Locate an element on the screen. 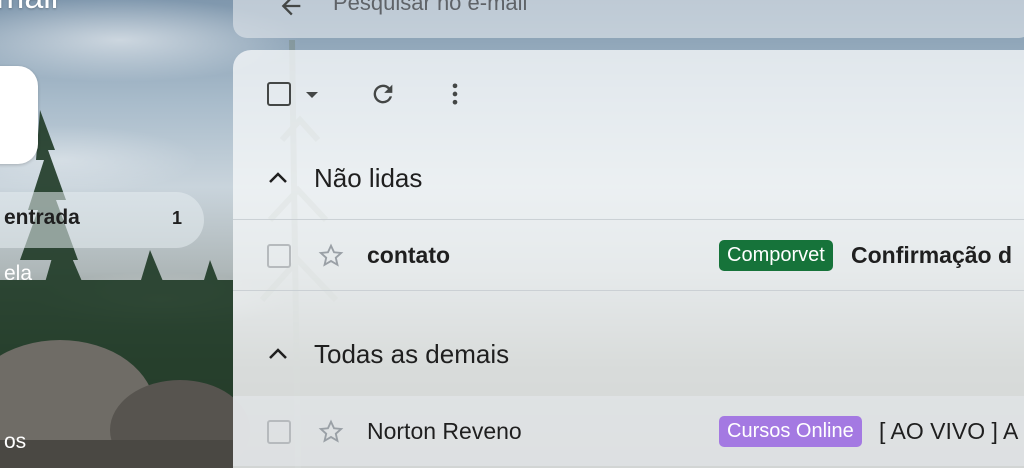 Image resolution: width=1024 pixels, height=468 pixels. sidebar-item-label: entrada is located at coordinates (42, 217).